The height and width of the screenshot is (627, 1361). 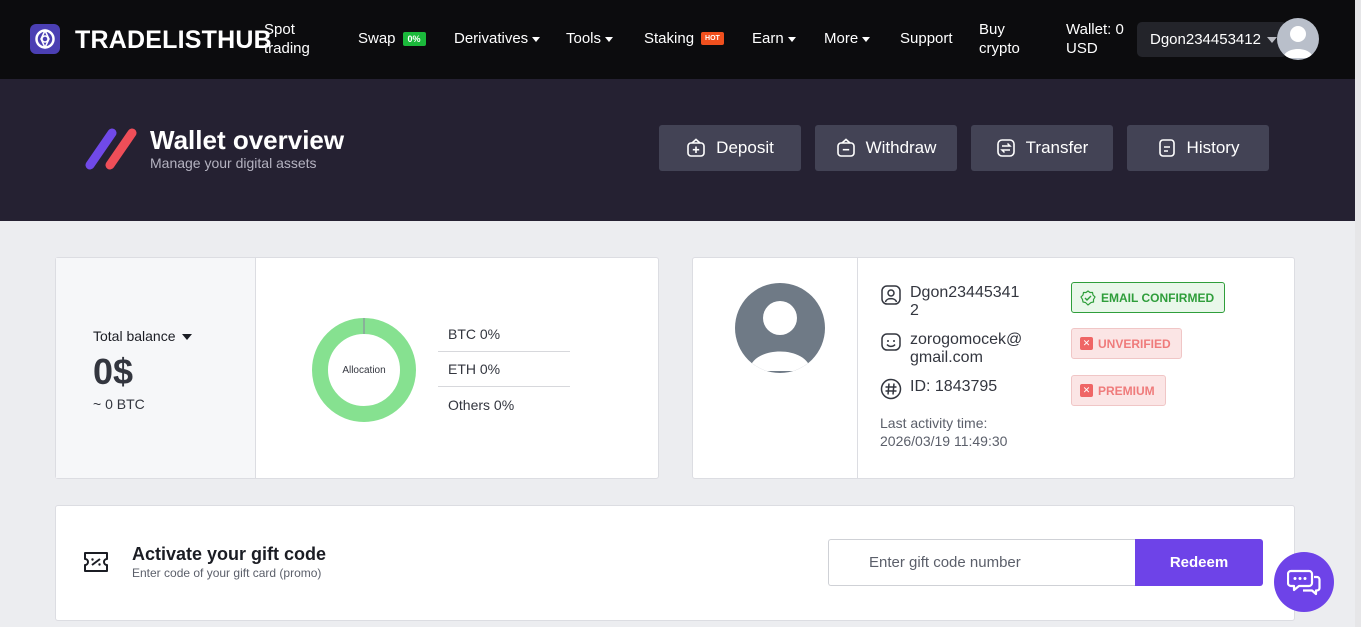 What do you see at coordinates (1126, 343) in the screenshot?
I see `unverified-badge: ✕ UNVERIFIED` at bounding box center [1126, 343].